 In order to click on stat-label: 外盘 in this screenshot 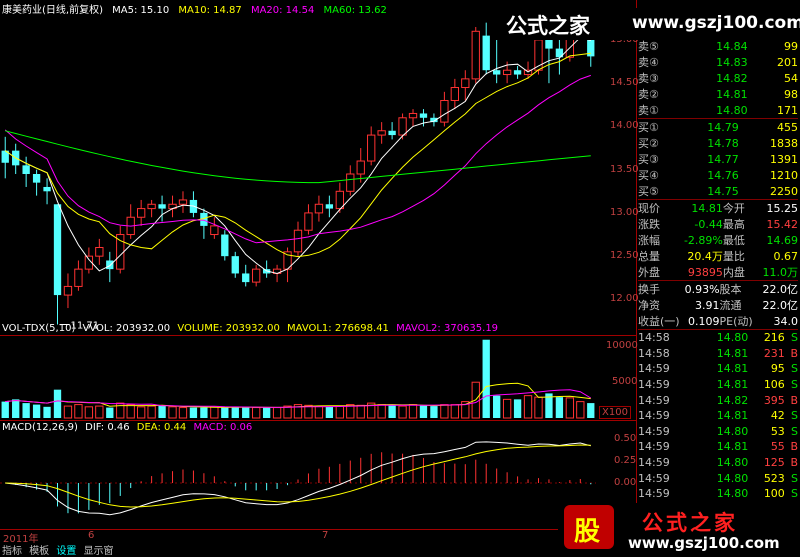, I will do `click(649, 272)`.